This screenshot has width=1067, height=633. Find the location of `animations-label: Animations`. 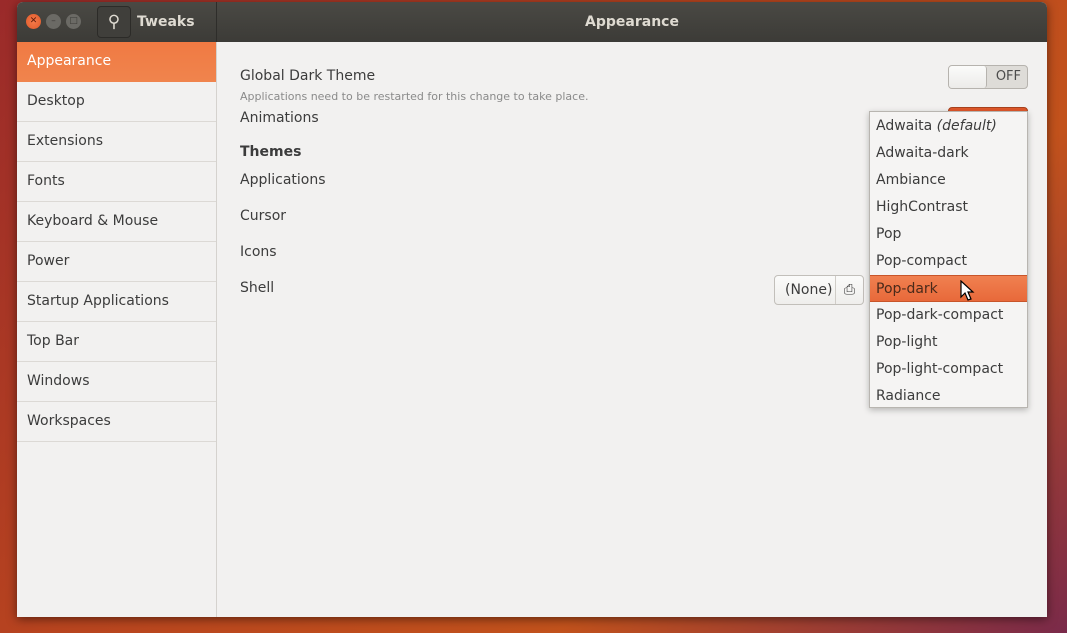

animations-label: Animations is located at coordinates (279, 118).